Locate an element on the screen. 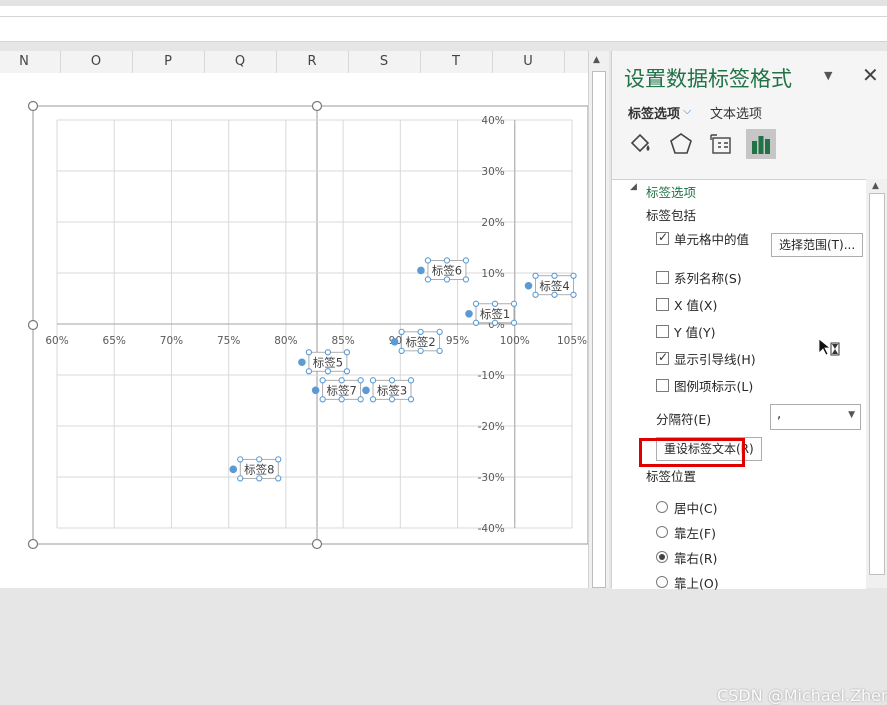 This screenshot has width=887, height=705. radio-left-label: 靠左(F) is located at coordinates (695, 532).